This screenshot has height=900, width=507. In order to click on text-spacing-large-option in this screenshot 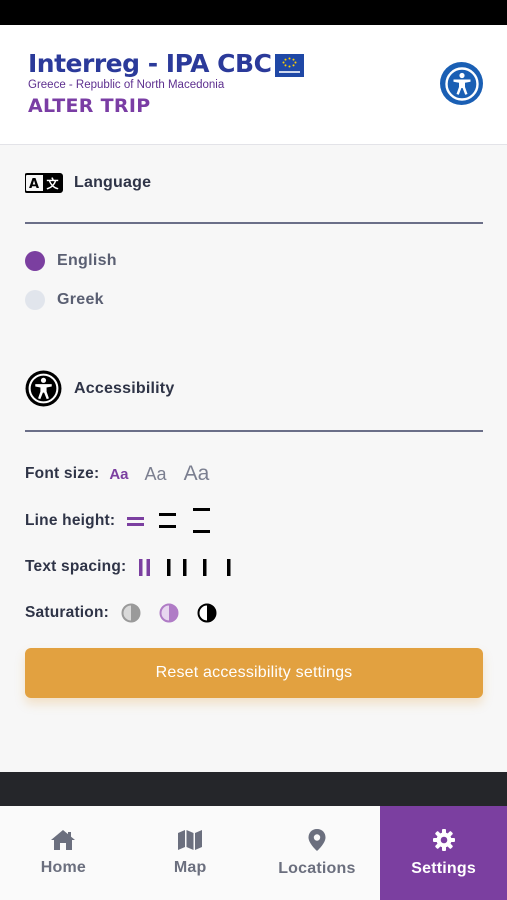, I will do `click(217, 567)`.